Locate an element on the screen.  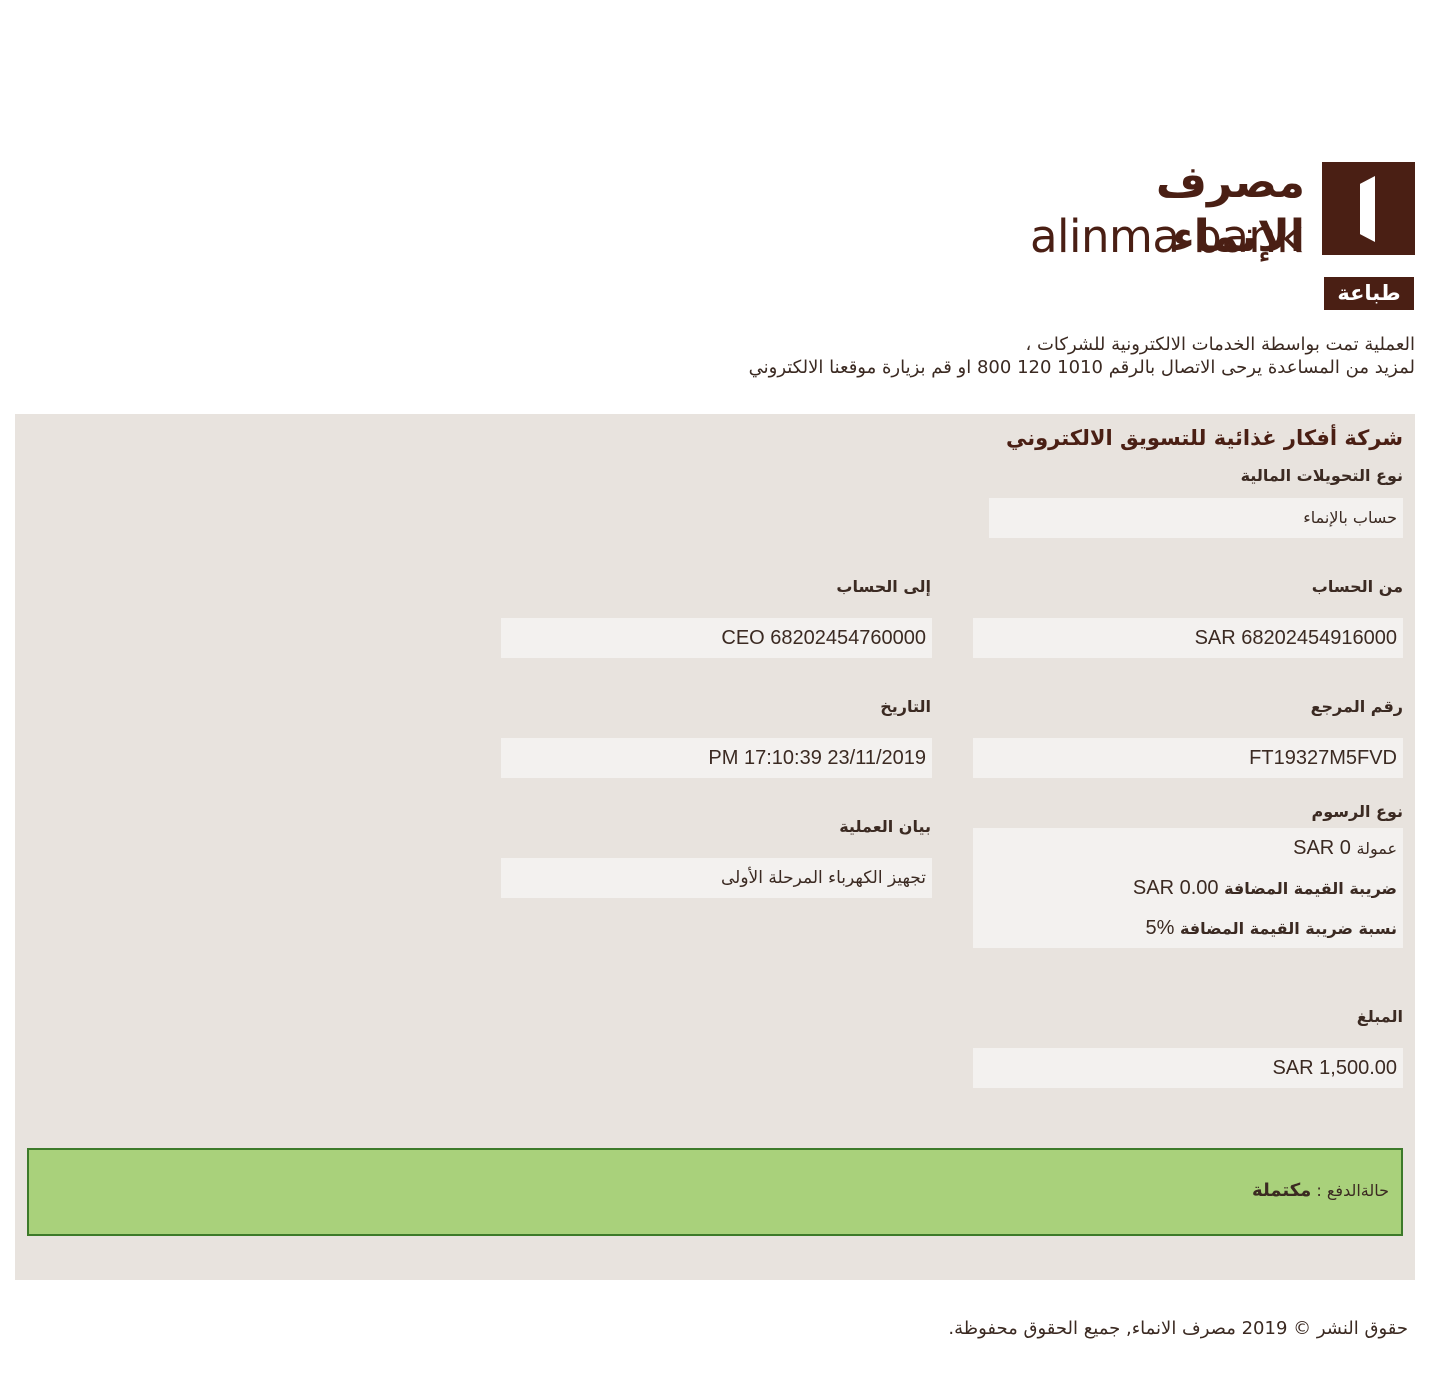
from-account-label: من الحساب is located at coordinates (1357, 586).